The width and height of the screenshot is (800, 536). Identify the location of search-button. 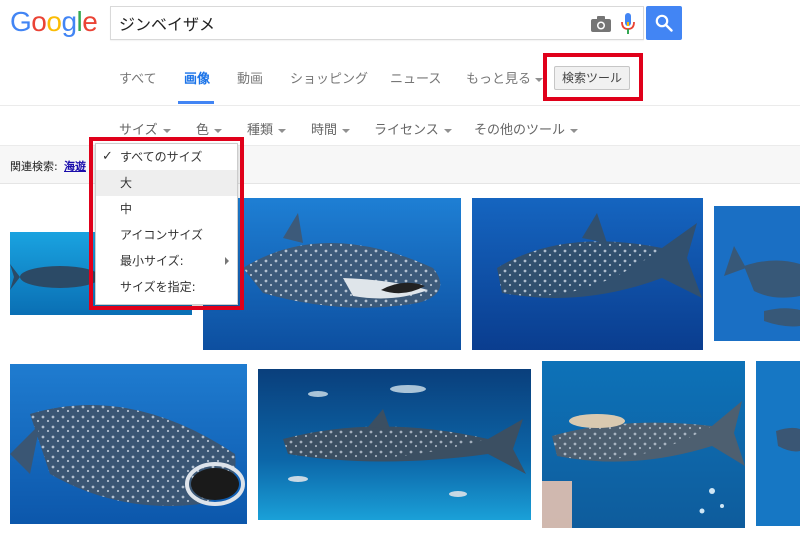
(664, 23).